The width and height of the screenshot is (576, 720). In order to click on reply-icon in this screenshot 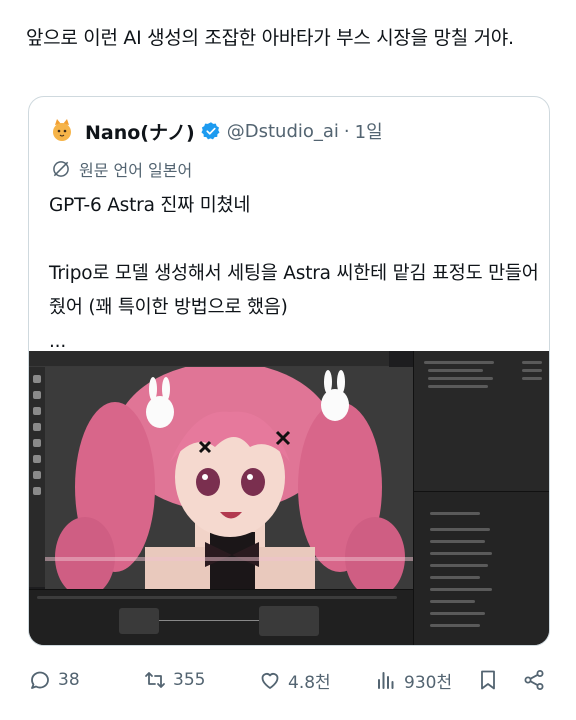, I will do `click(40, 680)`.